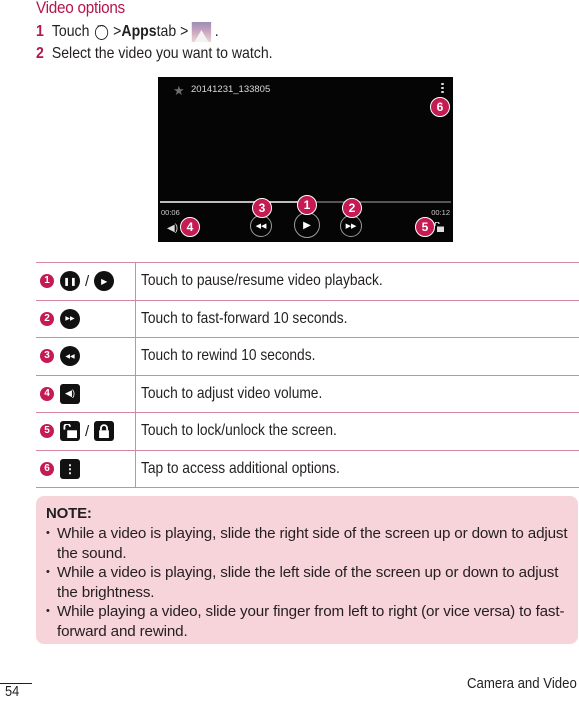  I want to click on option-description: Touch to fast-forward 10 seconds., so click(244, 318).